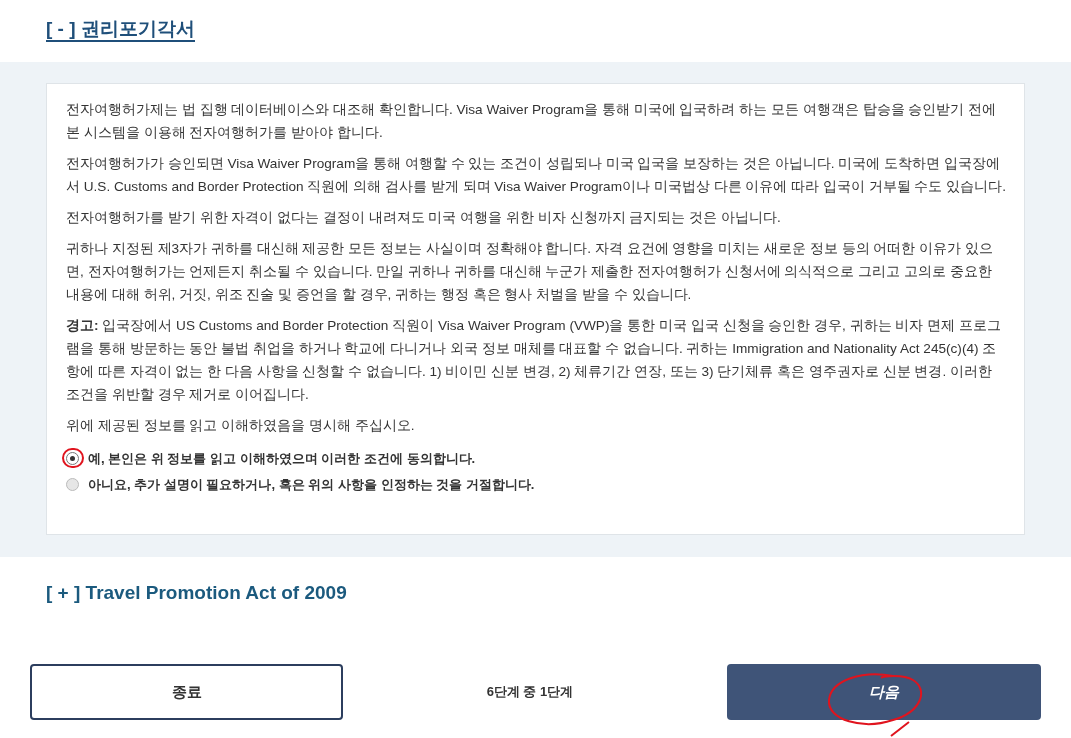 This screenshot has height=738, width=1071. I want to click on step-indicator: 6단계 중 1단계, so click(530, 692).